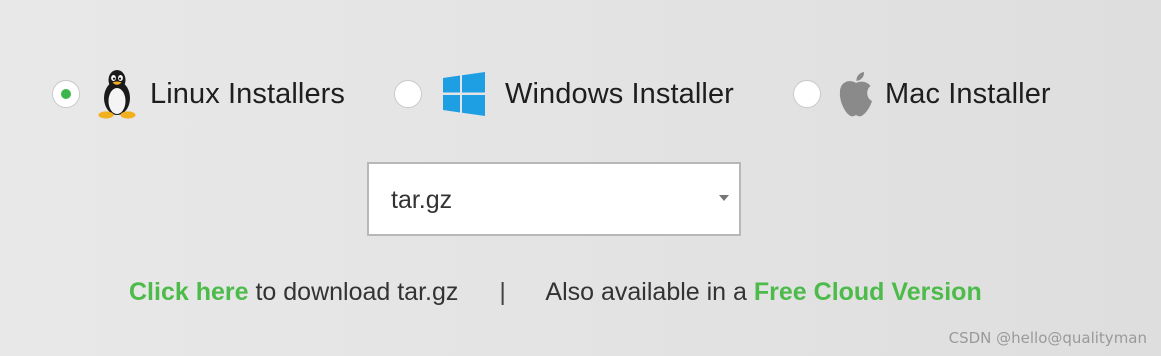 This screenshot has width=1161, height=356. What do you see at coordinates (1047, 338) in the screenshot?
I see `csdn-watermark: CSDN @hello@qualityman` at bounding box center [1047, 338].